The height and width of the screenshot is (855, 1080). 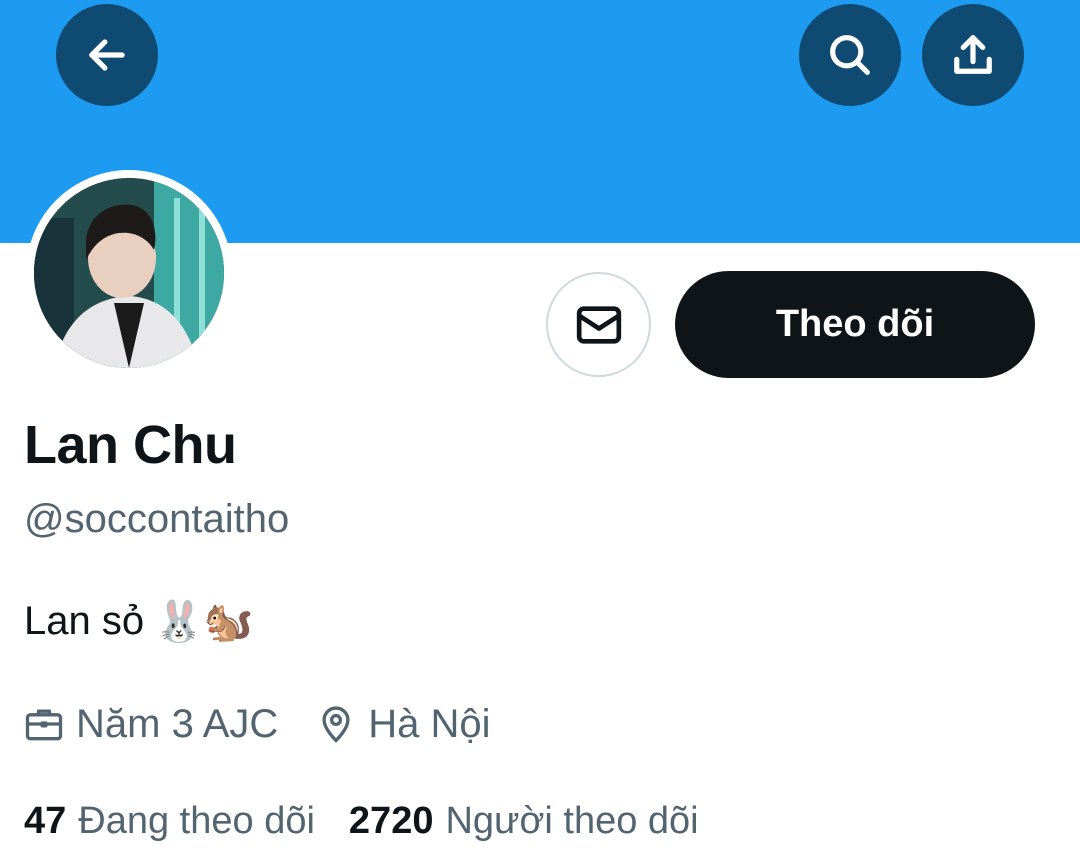 What do you see at coordinates (196, 820) in the screenshot?
I see `following-label: Đang theo dõi` at bounding box center [196, 820].